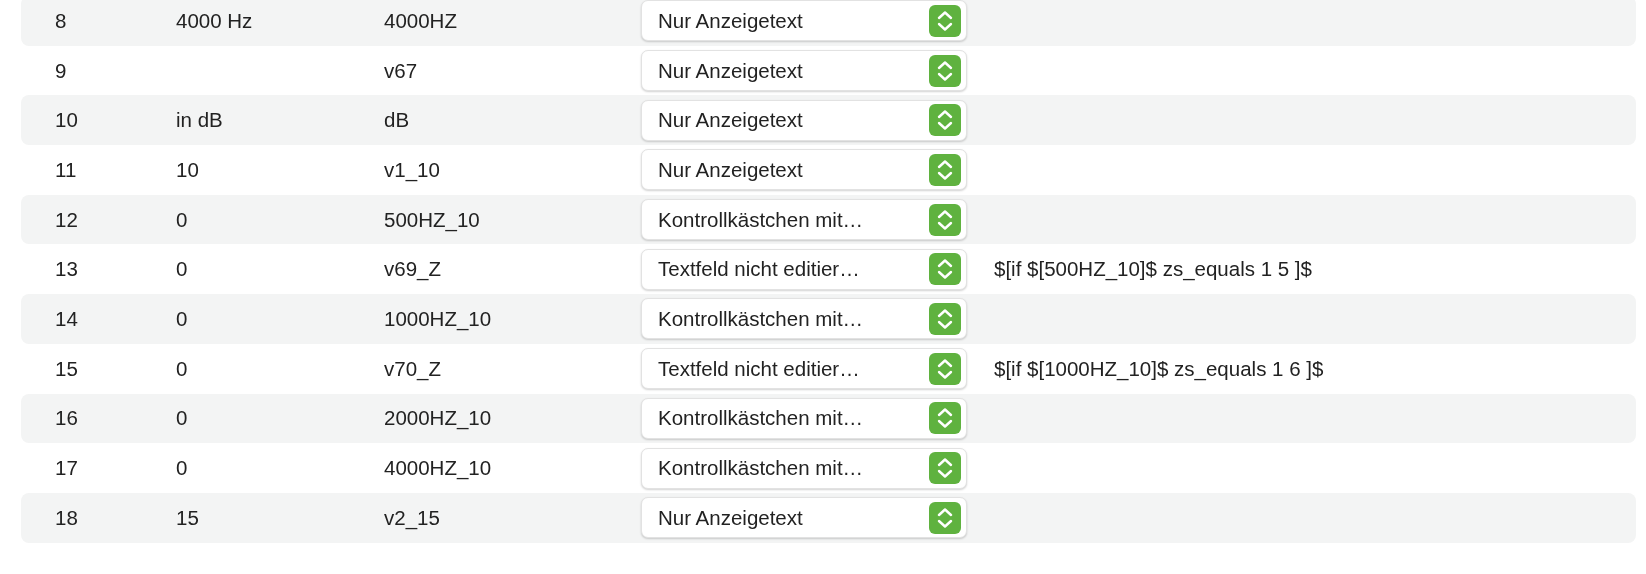 The width and height of the screenshot is (1646, 574). What do you see at coordinates (412, 169) in the screenshot?
I see `variable-cell-text: v1_10` at bounding box center [412, 169].